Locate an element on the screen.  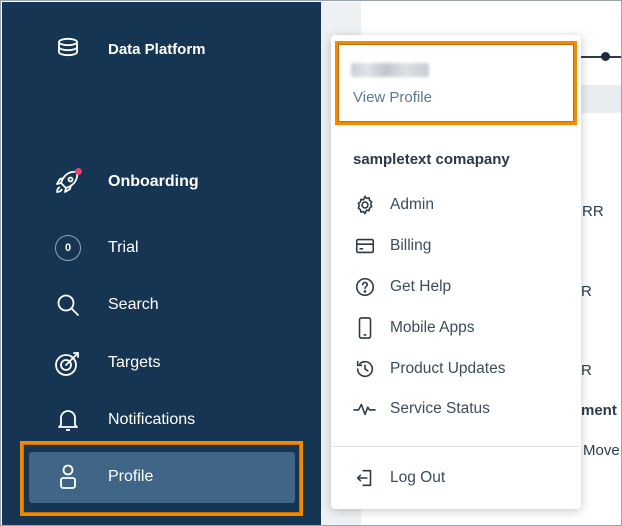
target-icon is located at coordinates (68, 363).